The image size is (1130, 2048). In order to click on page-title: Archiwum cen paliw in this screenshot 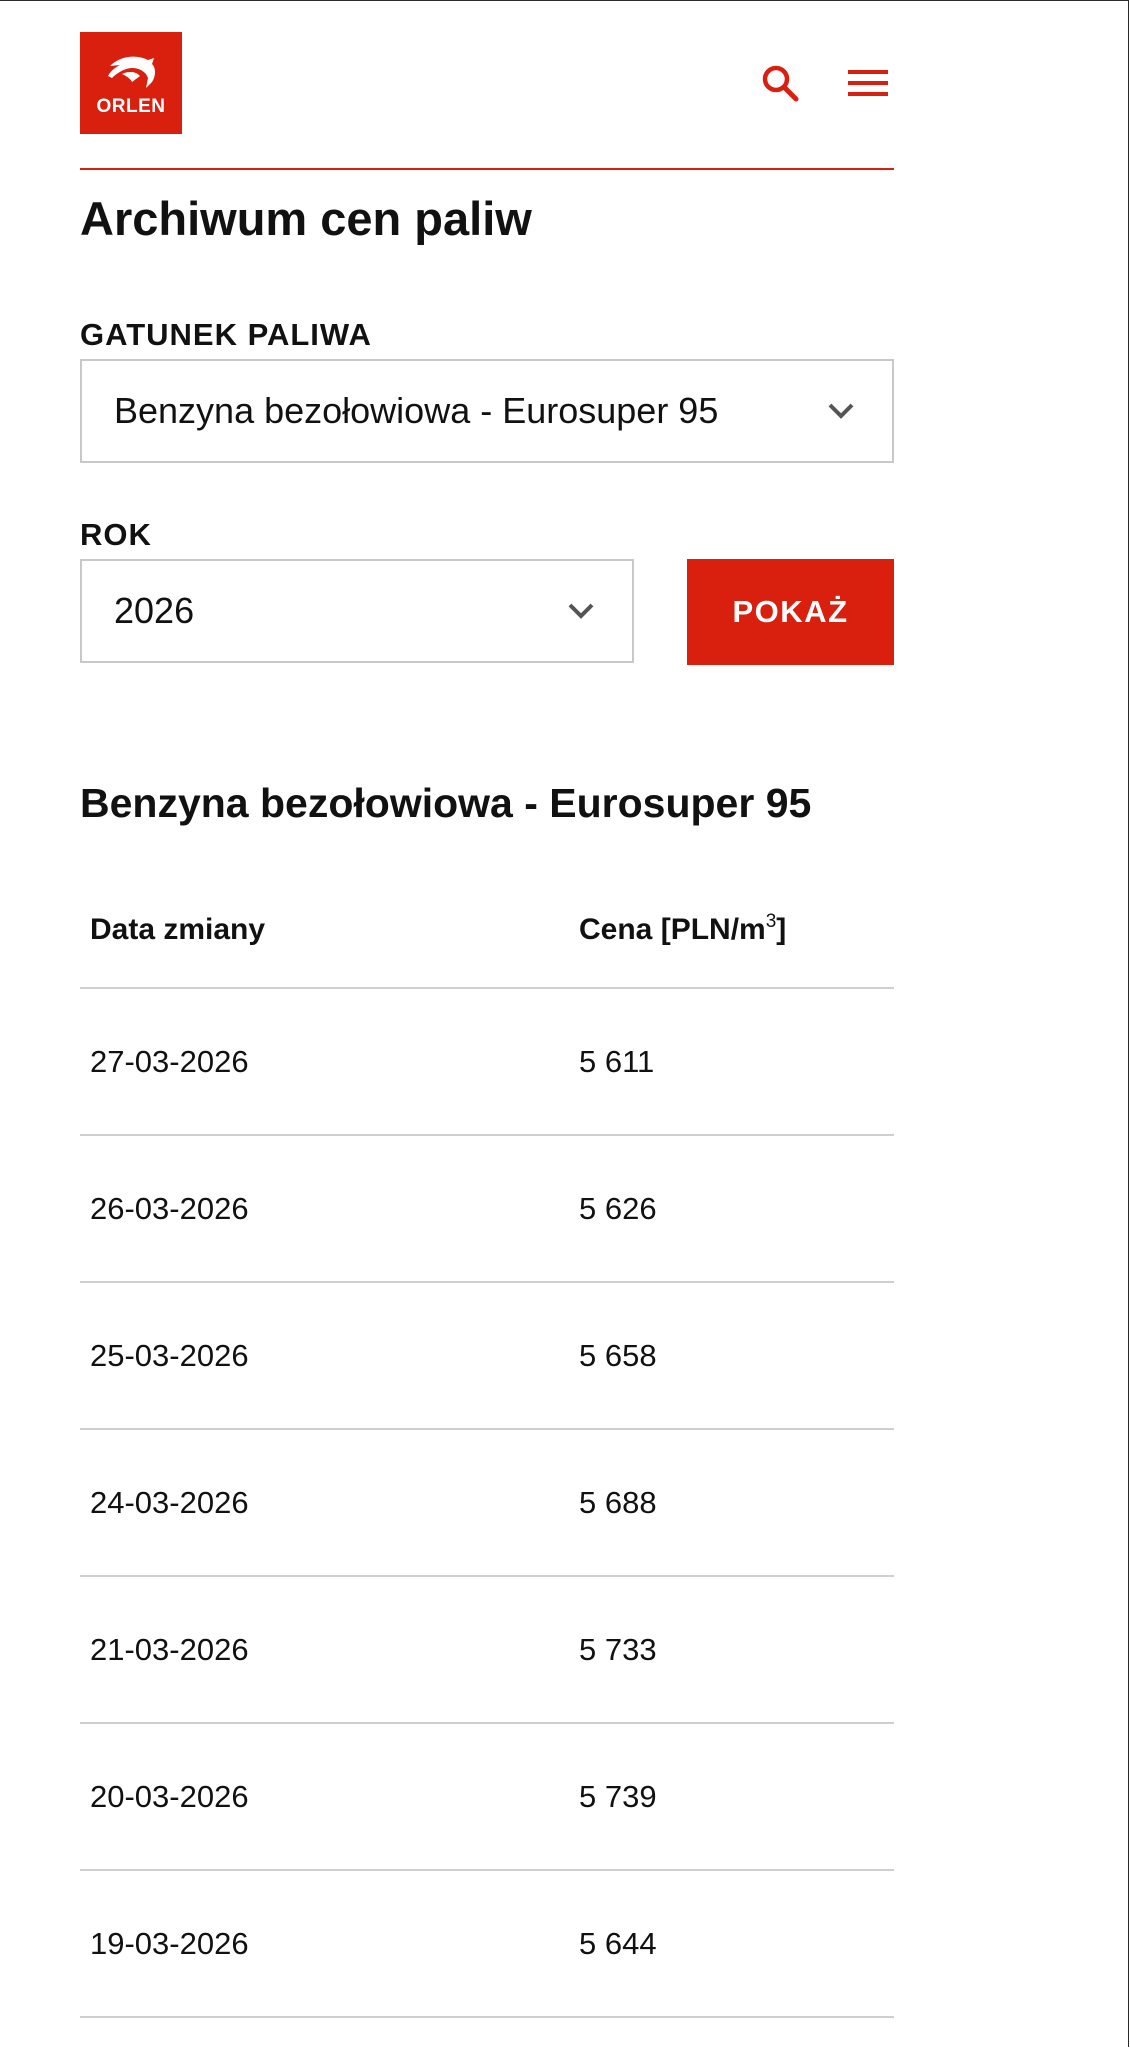, I will do `click(306, 218)`.